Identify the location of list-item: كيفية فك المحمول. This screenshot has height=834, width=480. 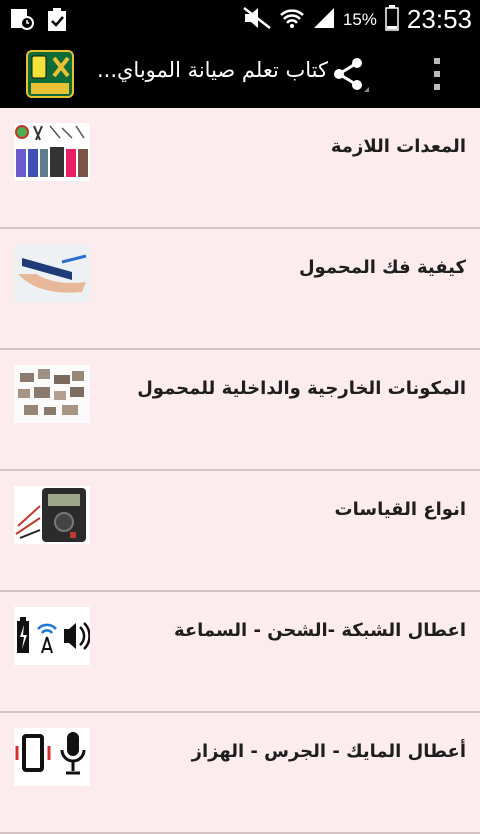
(240, 289).